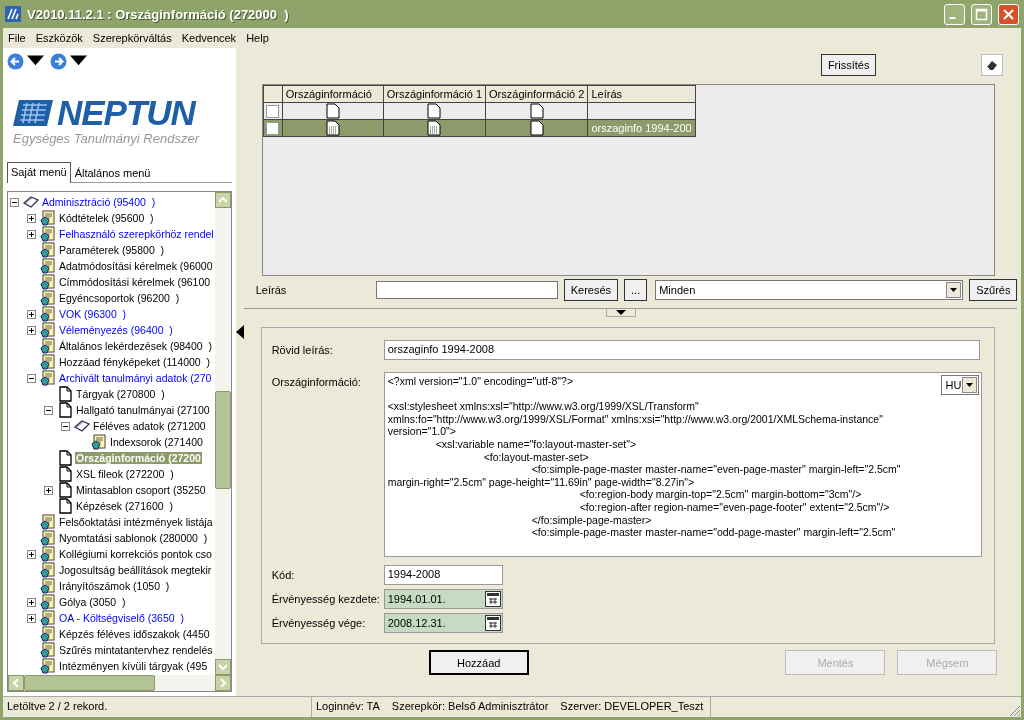 The height and width of the screenshot is (720, 1024). What do you see at coordinates (119, 298) in the screenshot?
I see `tree-item: Egyéncsoportok (96200 )` at bounding box center [119, 298].